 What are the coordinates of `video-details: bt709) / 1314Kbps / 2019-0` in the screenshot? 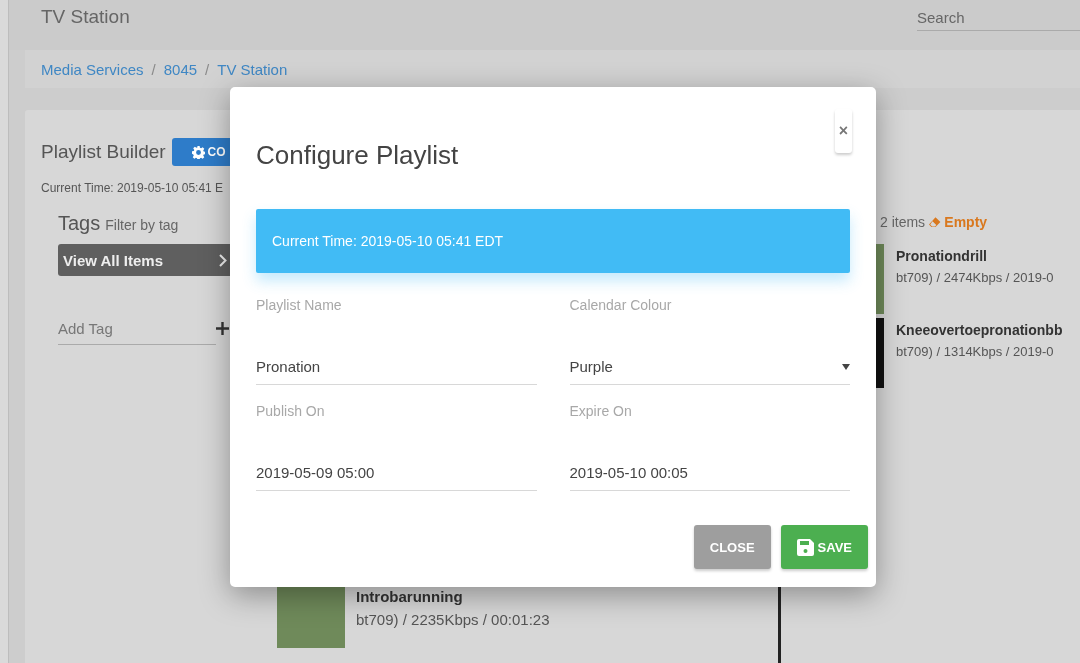 It's located at (975, 351).